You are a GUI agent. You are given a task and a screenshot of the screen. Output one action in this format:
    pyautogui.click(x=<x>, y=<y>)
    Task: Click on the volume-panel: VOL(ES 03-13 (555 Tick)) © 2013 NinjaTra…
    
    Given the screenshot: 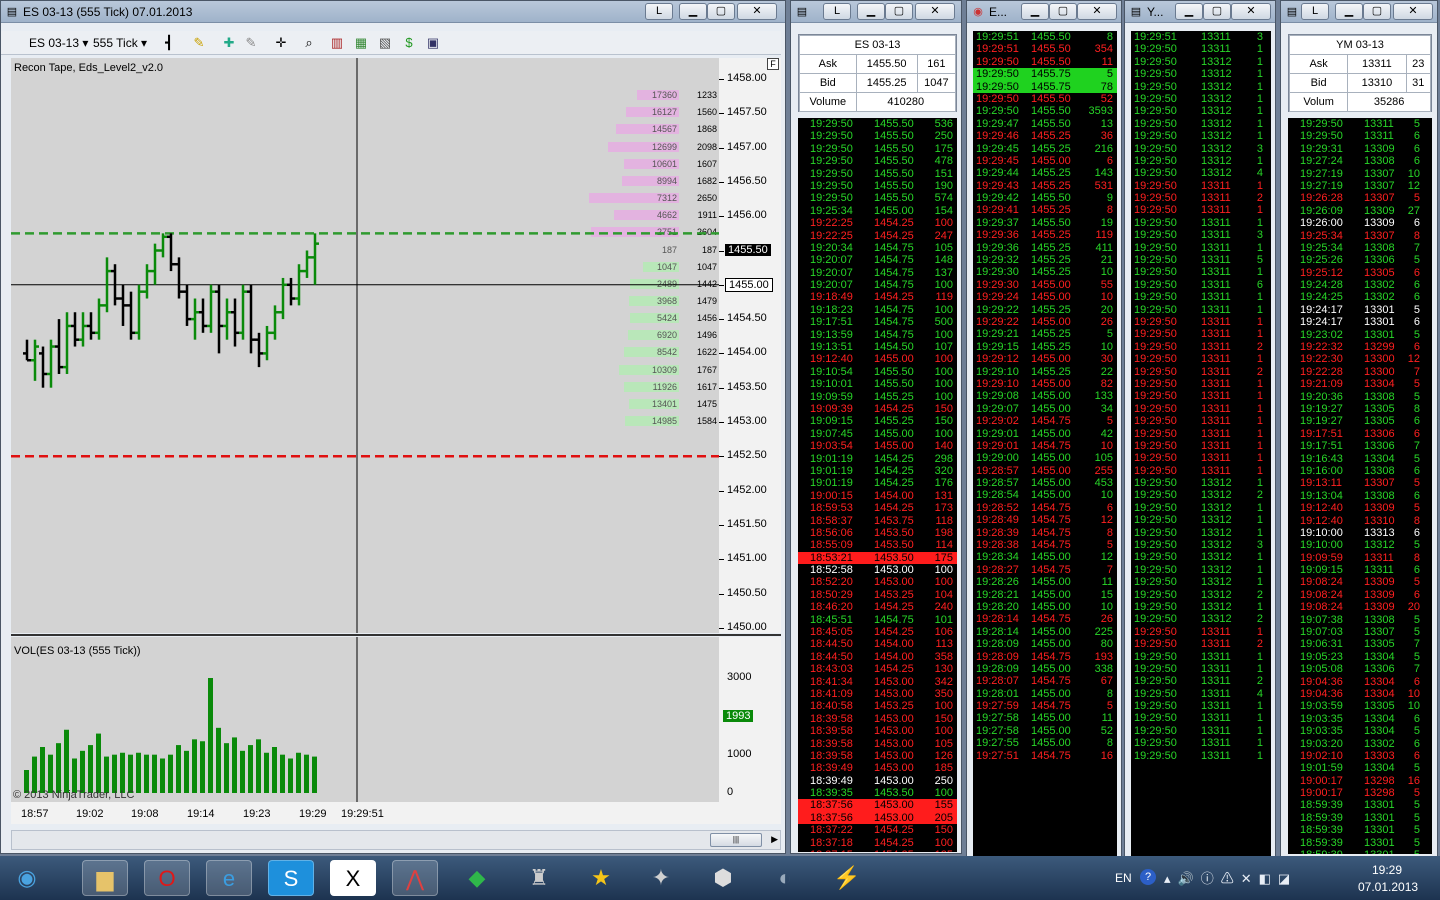 What is the action you would take?
    pyautogui.click(x=365, y=719)
    